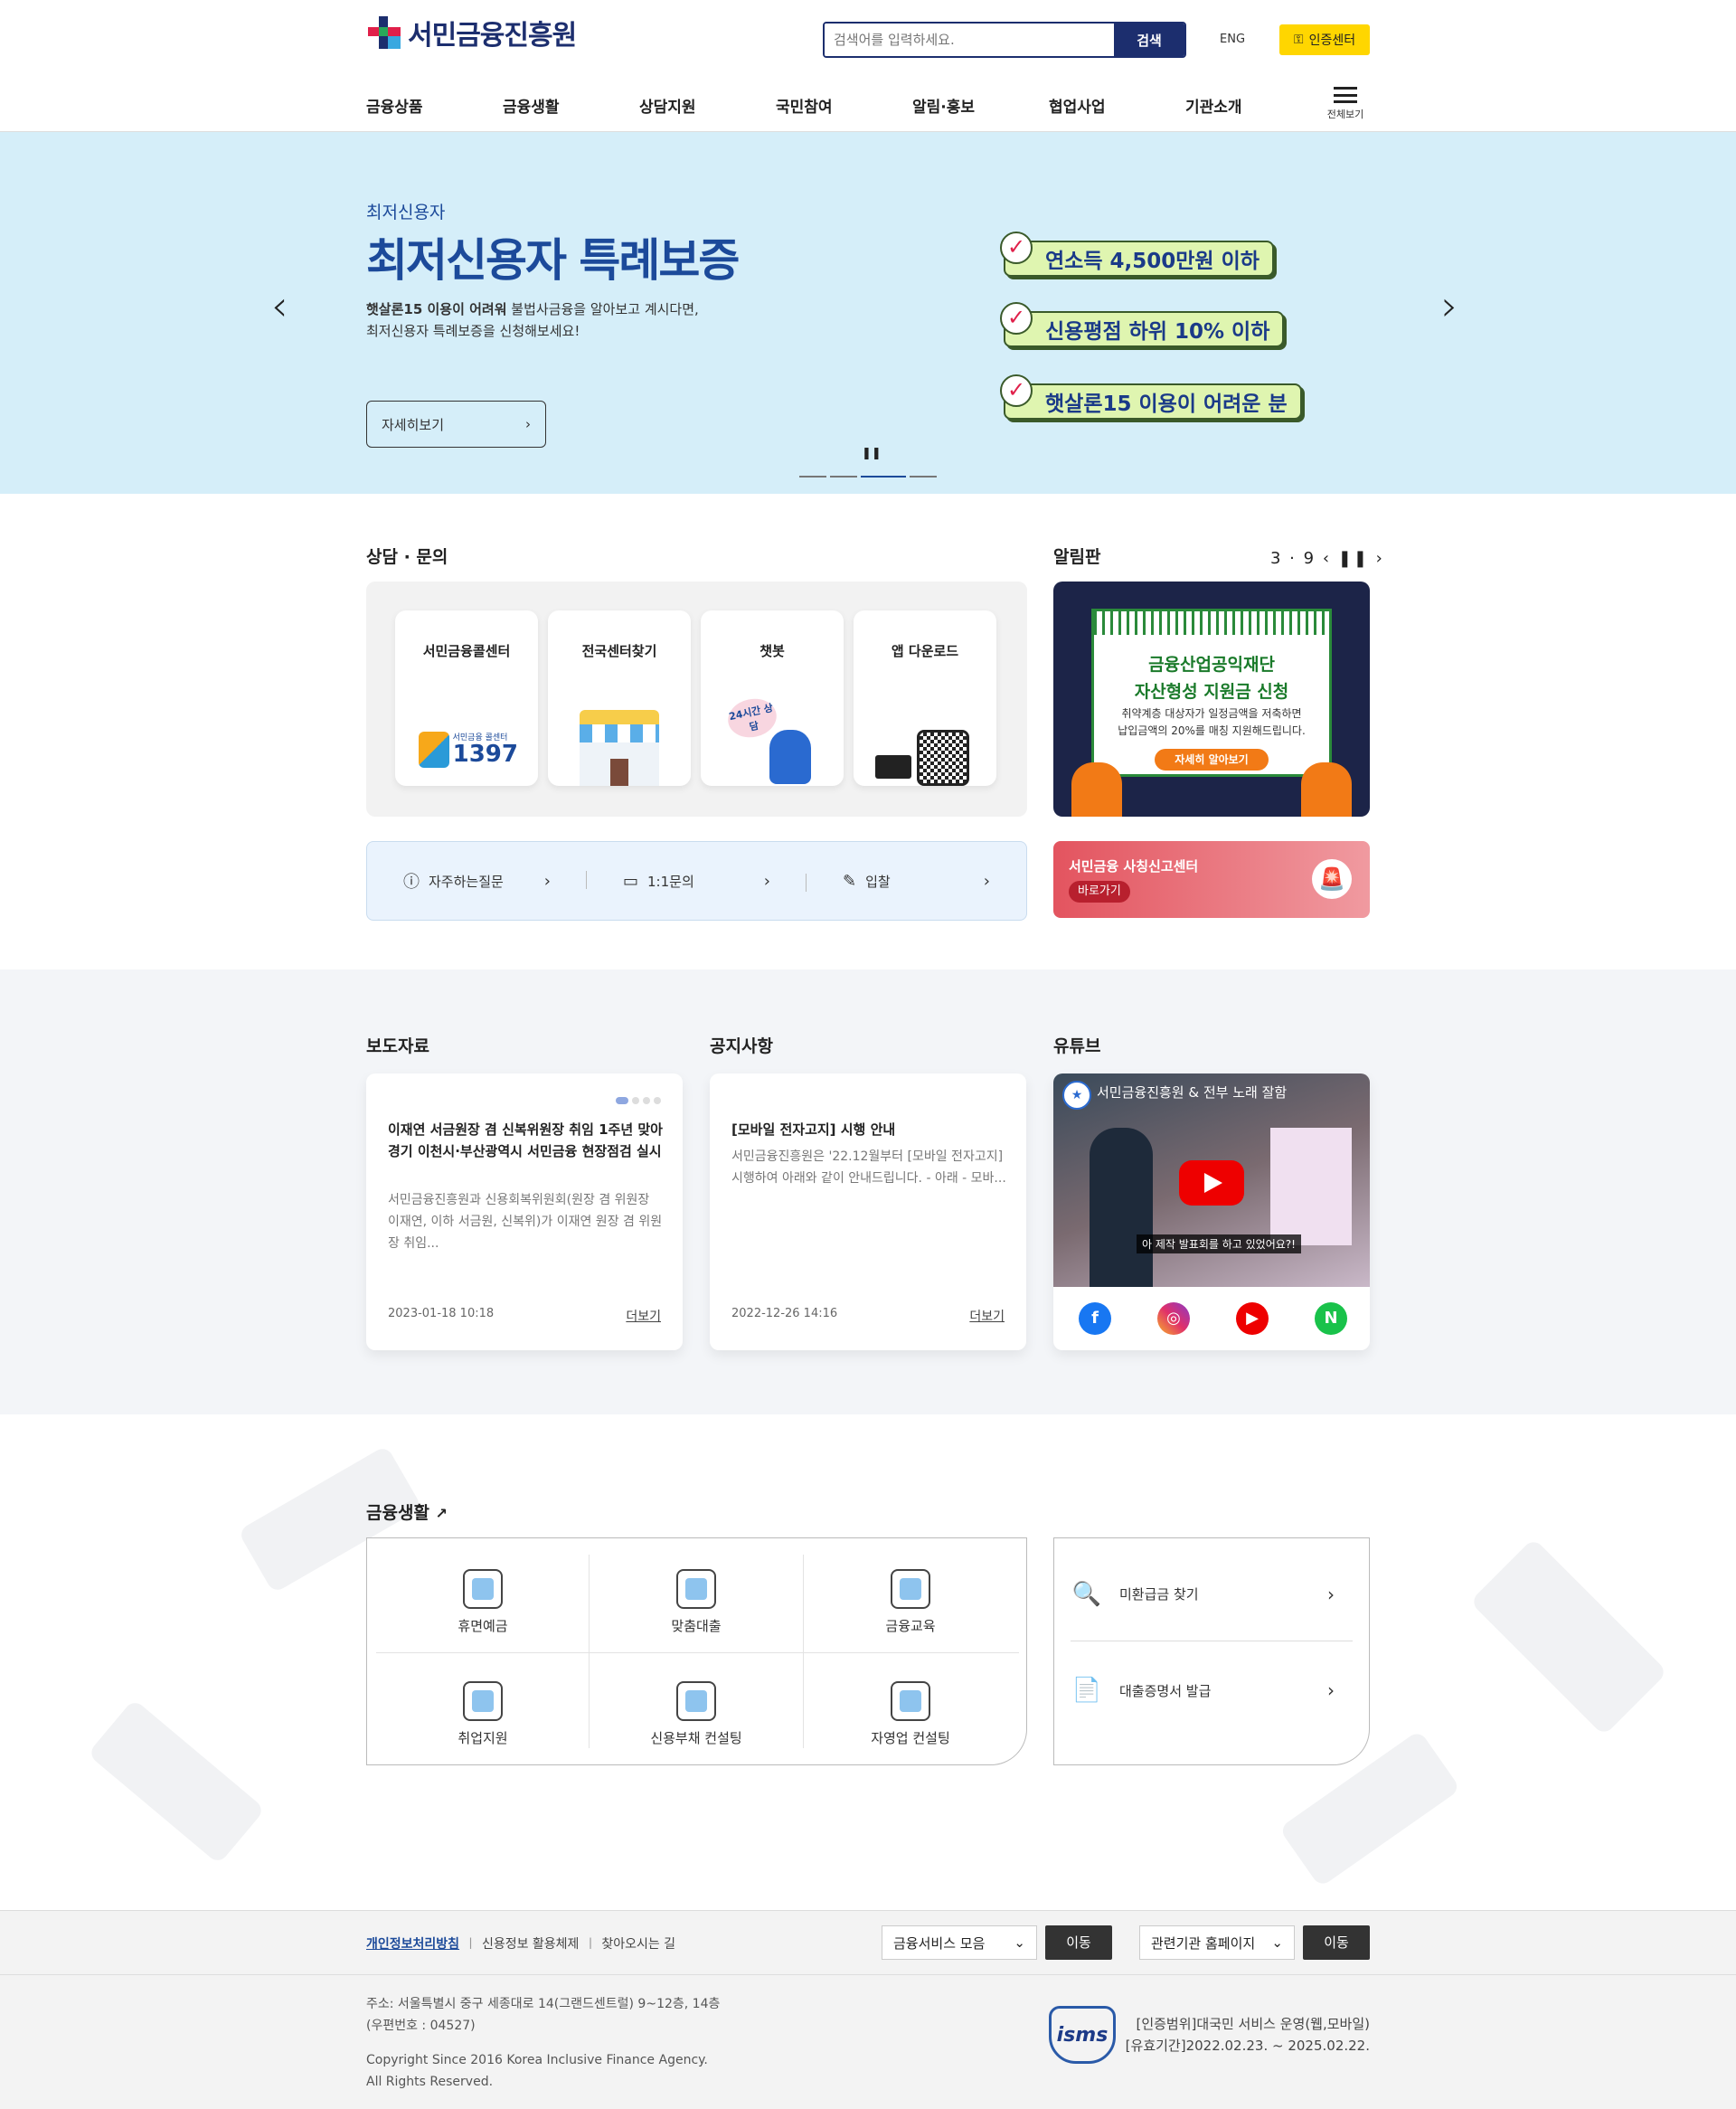  I want to click on callcenter-card: 서민금융콜센터 서민금융 콜센터 1397, so click(466, 698).